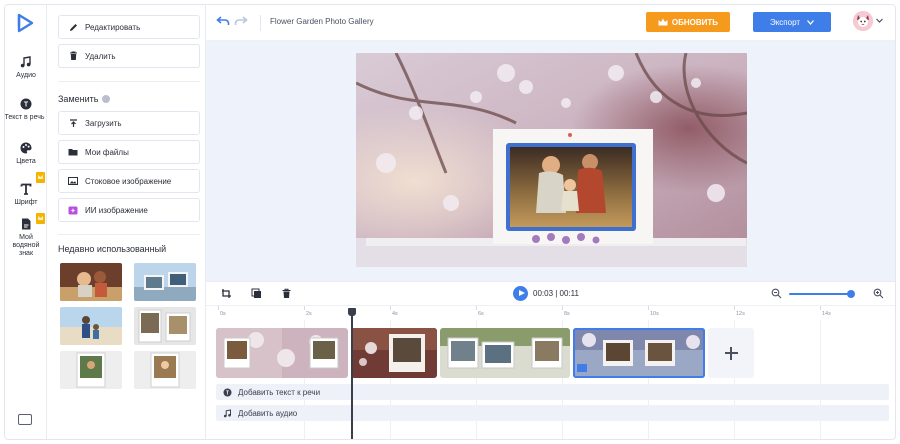 Image resolution: width=900 pixels, height=444 pixels. I want to click on add-text-to-speech-track: T Добавить текст к речи, so click(552, 392).